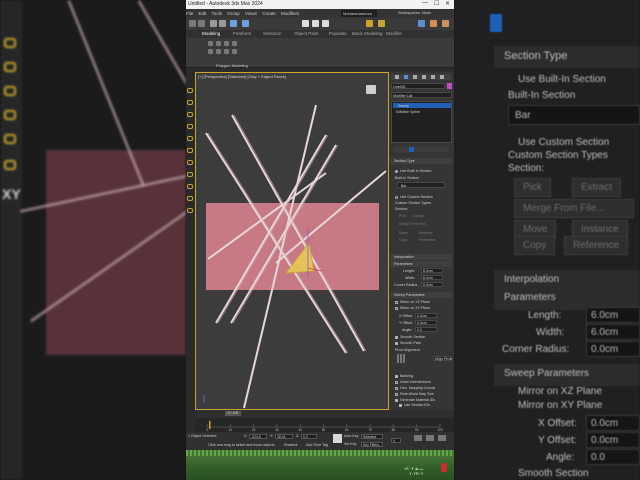 The image size is (640, 480). Describe the element at coordinates (447, 3) in the screenshot. I see `close-button: ✕` at that location.